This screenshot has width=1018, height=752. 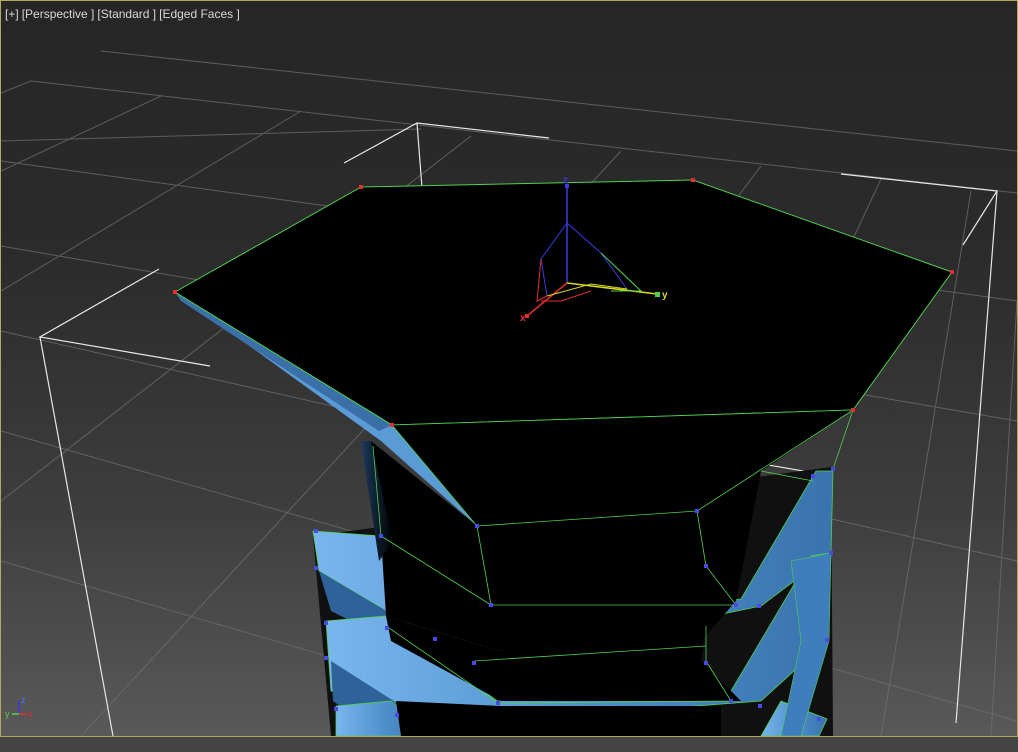 I want to click on gizmo-x-label: x, so click(x=523, y=318).